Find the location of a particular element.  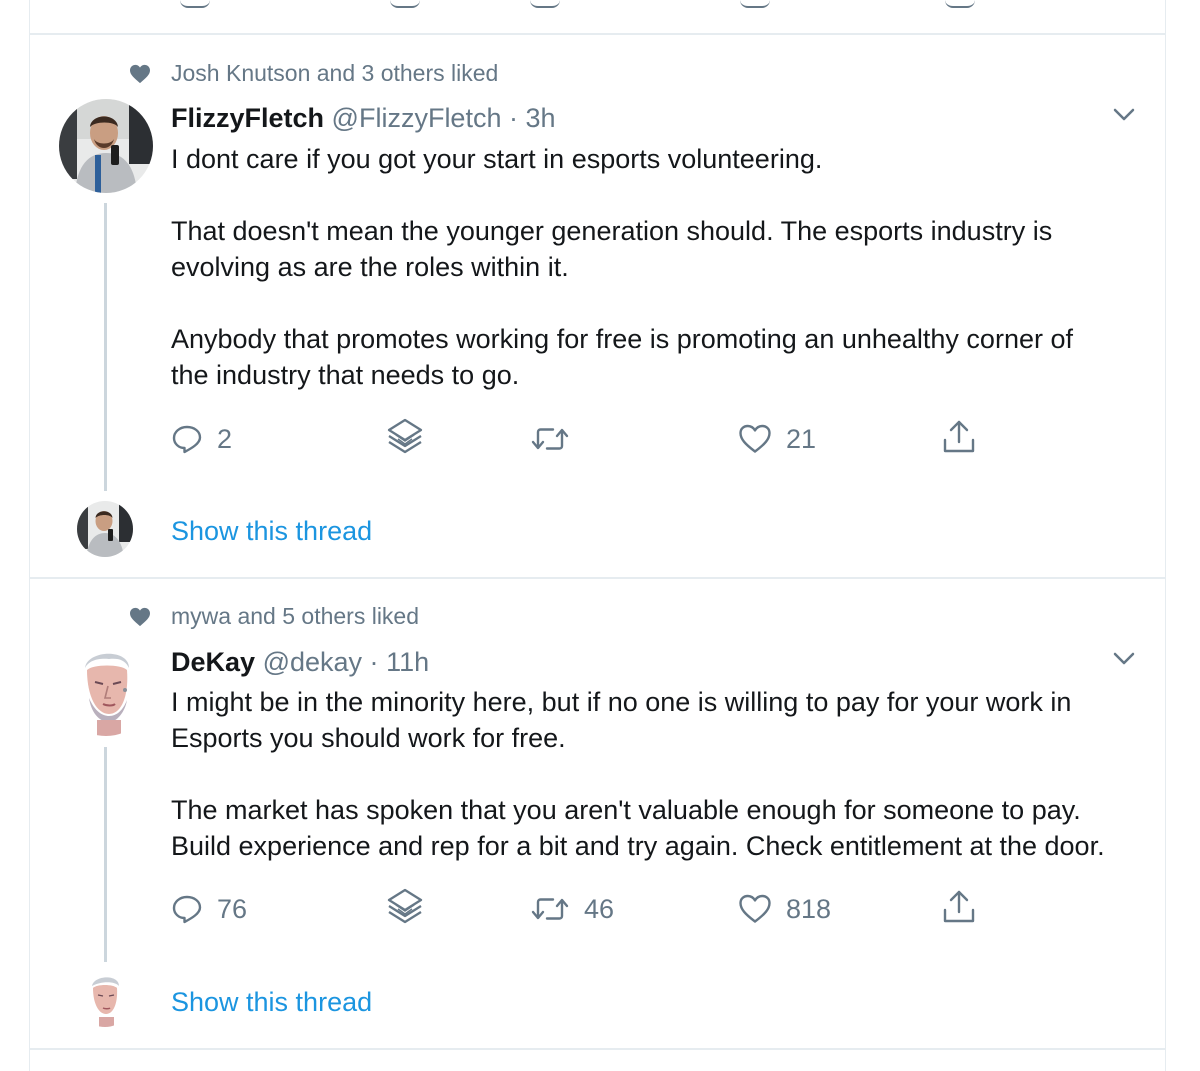

reply-count: 2 is located at coordinates (225, 438).